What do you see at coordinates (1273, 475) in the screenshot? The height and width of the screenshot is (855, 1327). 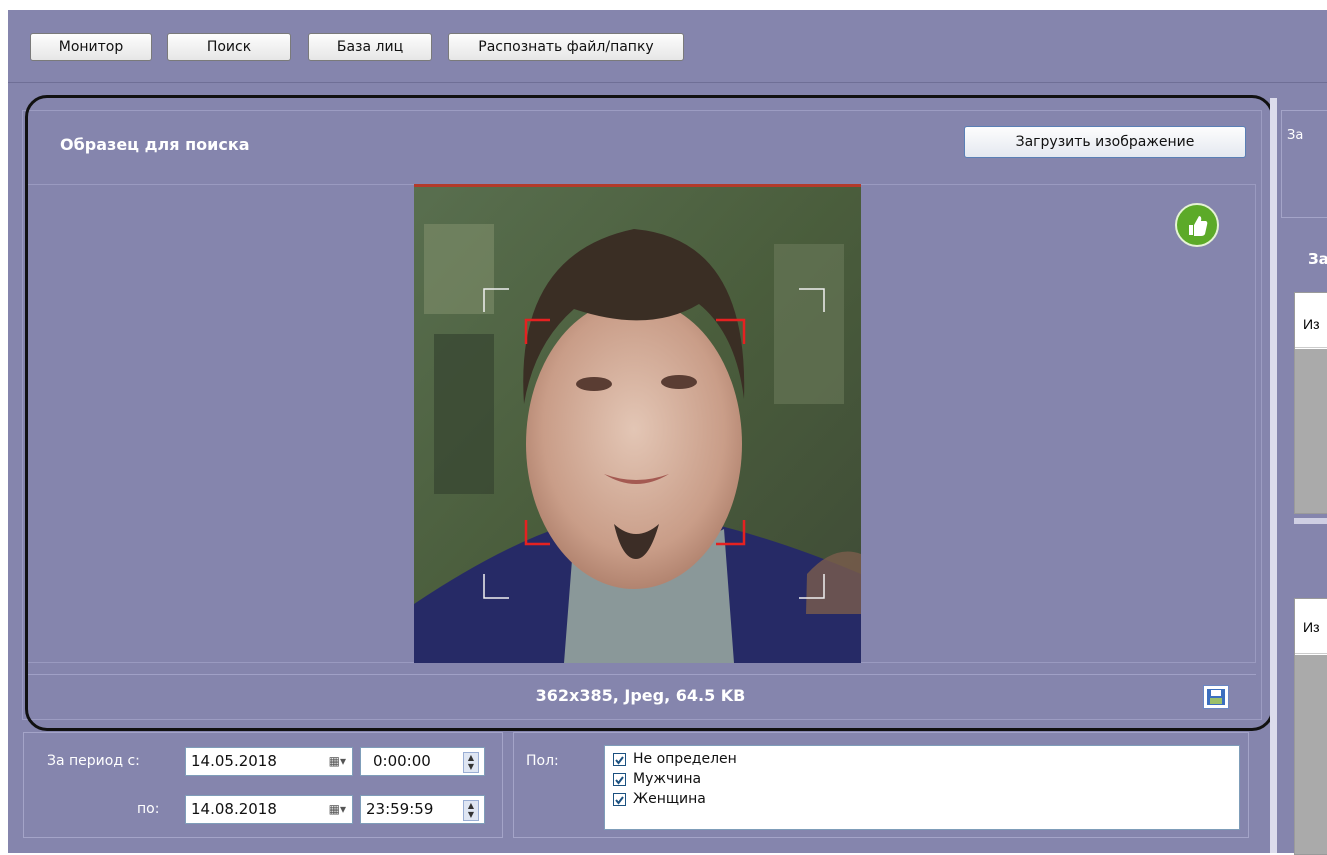 I see `splitter` at bounding box center [1273, 475].